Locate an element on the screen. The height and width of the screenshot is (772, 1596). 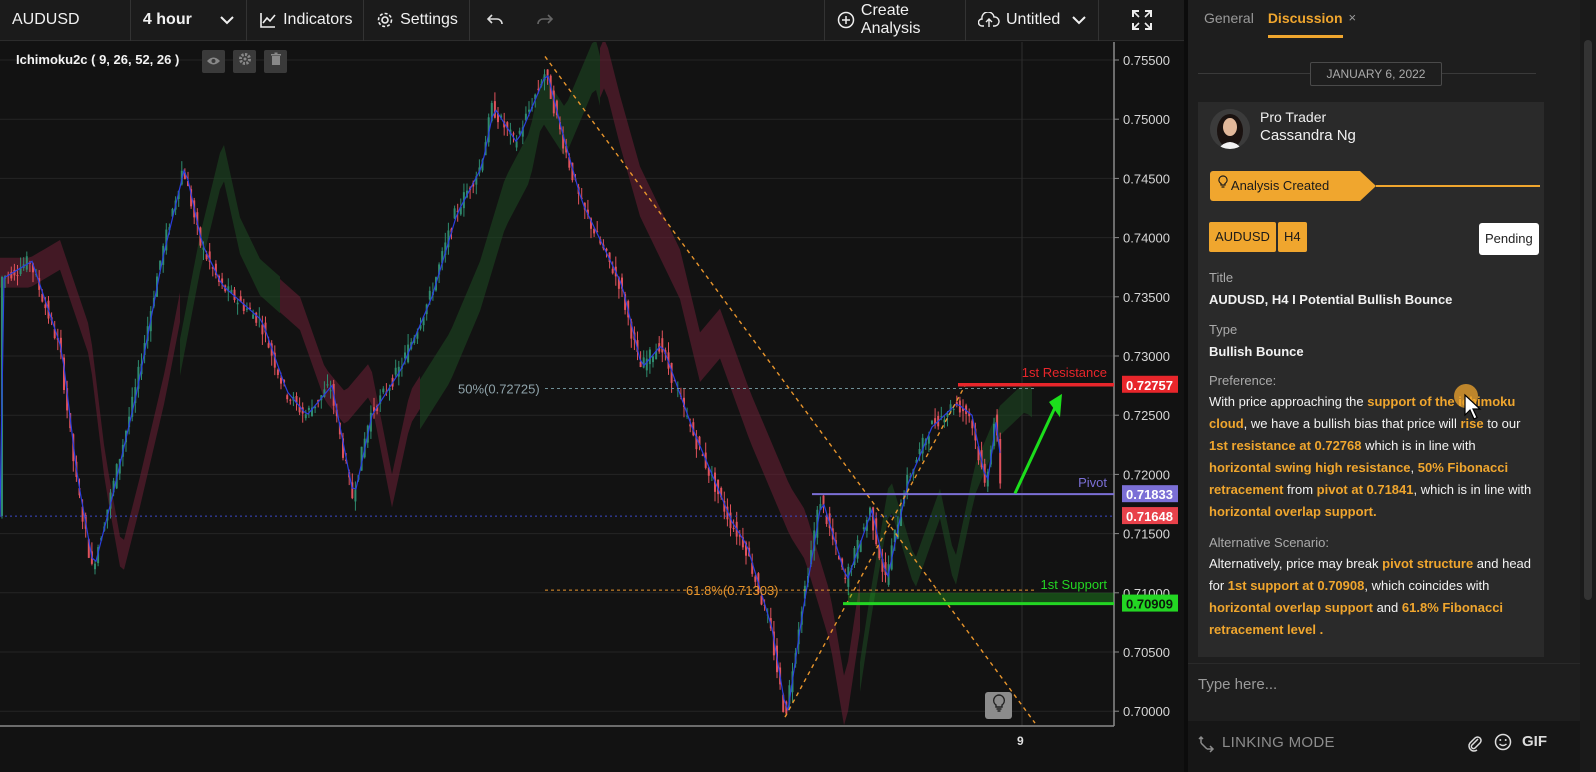
create-analysis-button: Create Analysis is located at coordinates (894, 20).